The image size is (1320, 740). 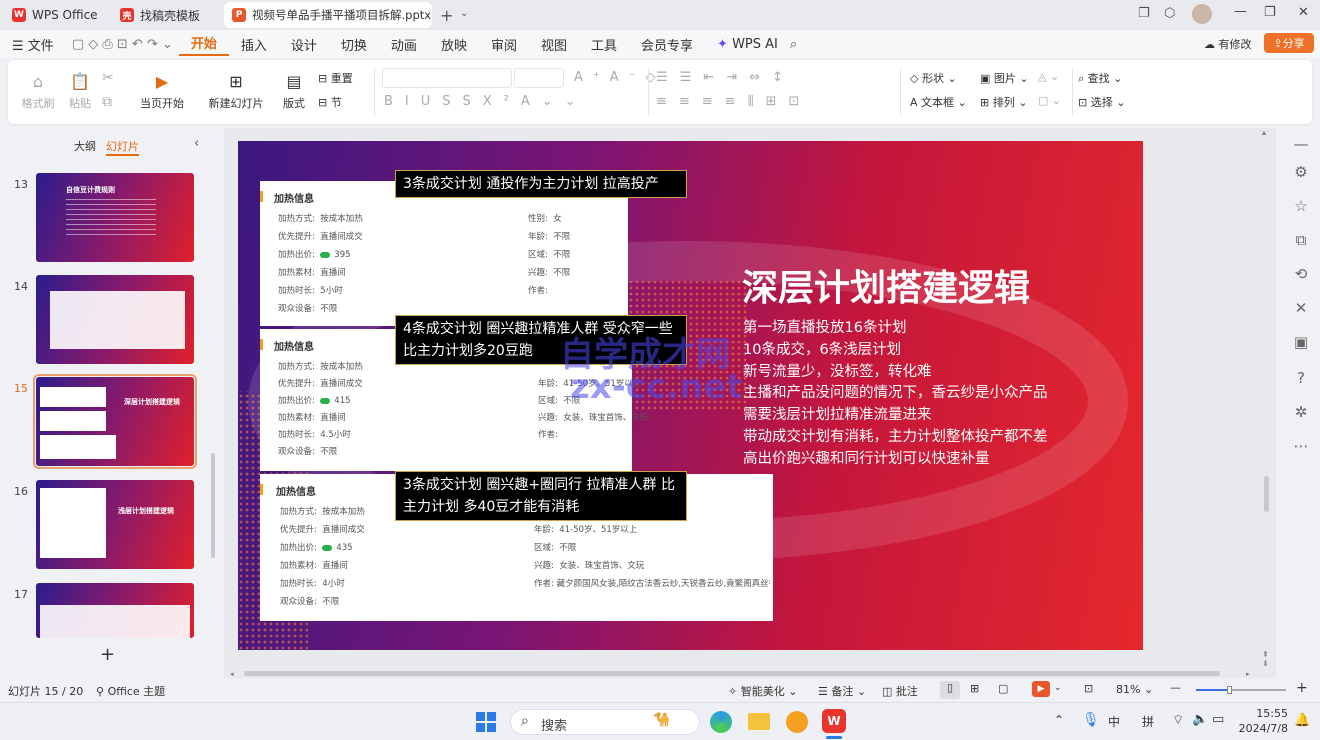 What do you see at coordinates (886, 285) in the screenshot?
I see `slide-title: 深层计划搭建逻辑` at bounding box center [886, 285].